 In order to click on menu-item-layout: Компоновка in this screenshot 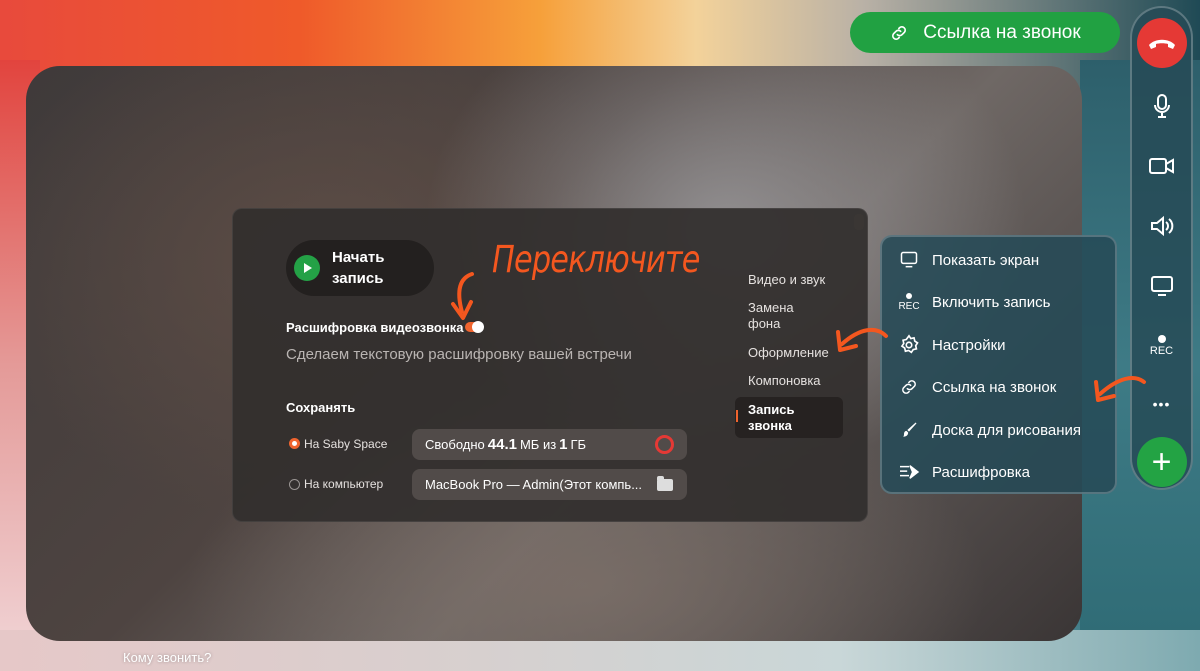, I will do `click(798, 381)`.